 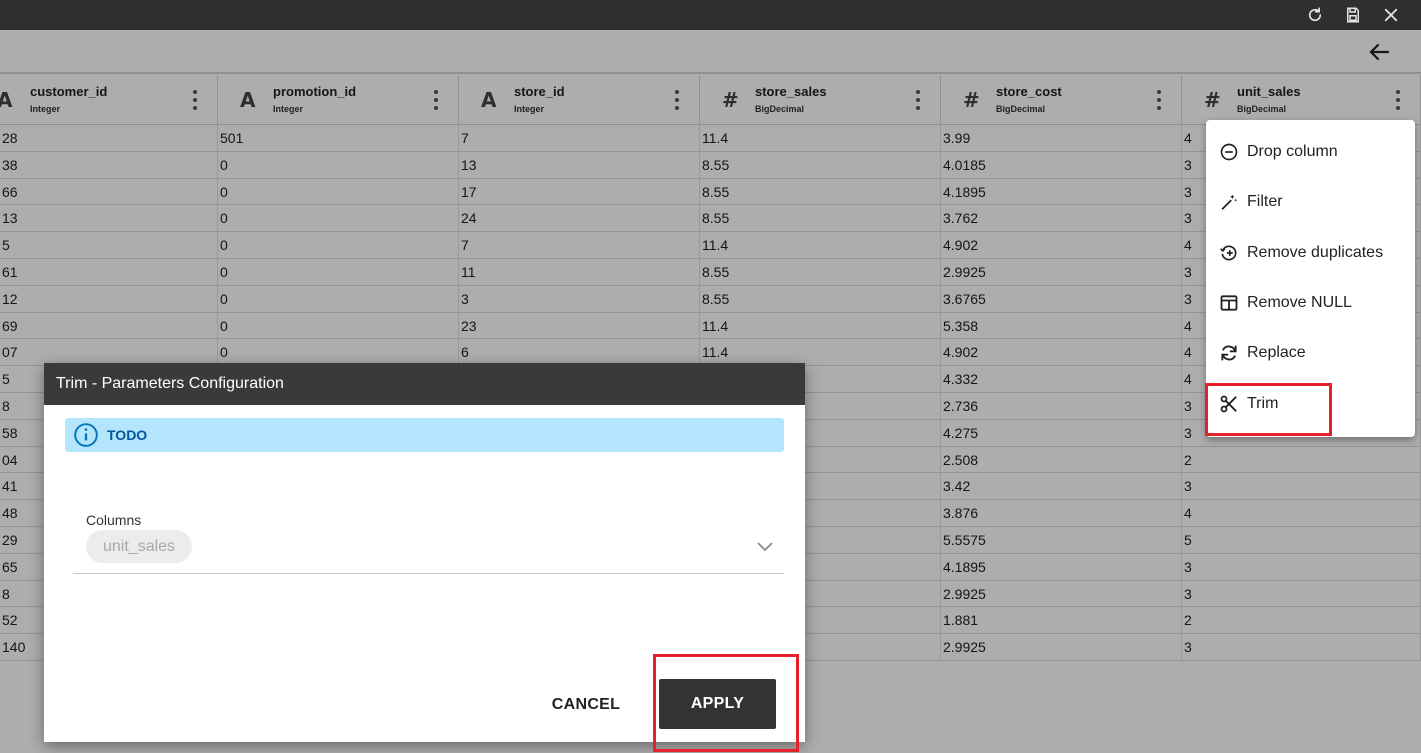 What do you see at coordinates (1276, 352) in the screenshot?
I see `menu-item-label: Replace` at bounding box center [1276, 352].